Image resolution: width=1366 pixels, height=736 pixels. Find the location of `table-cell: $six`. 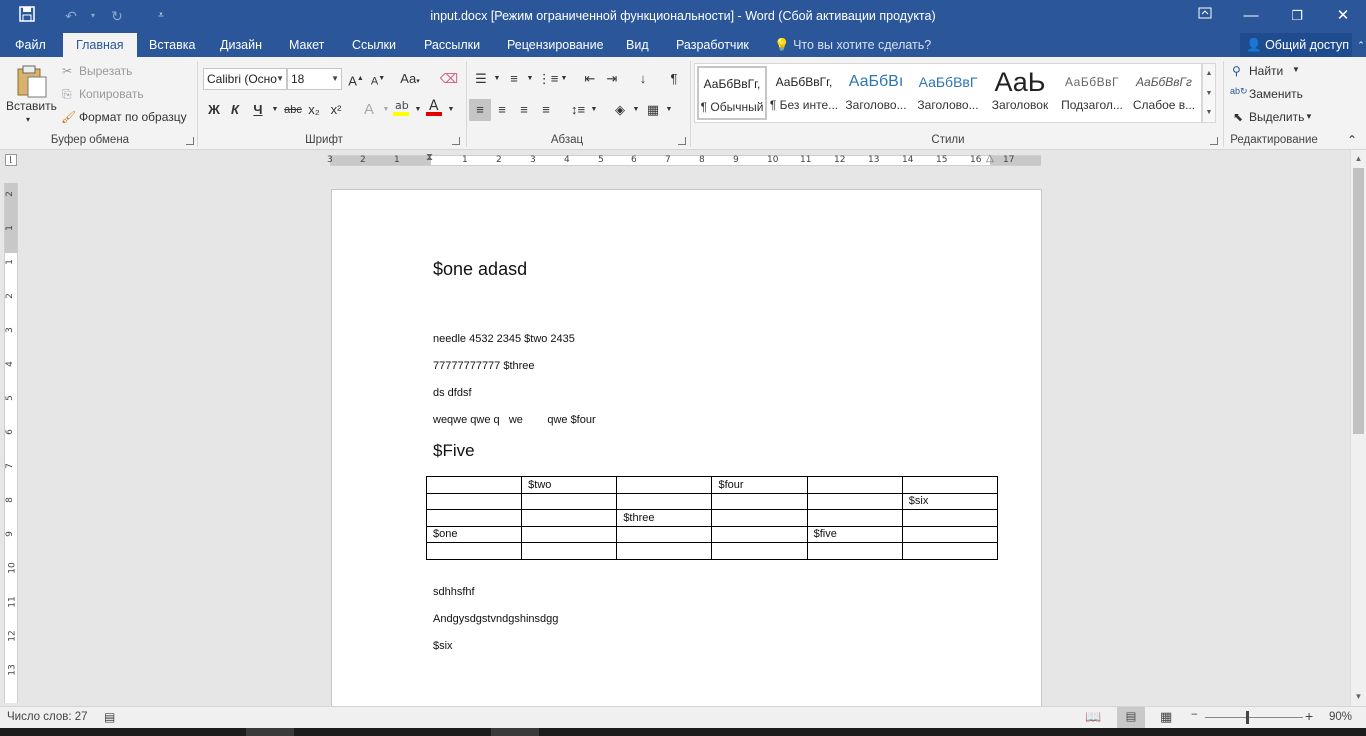

table-cell: $six is located at coordinates (950, 501).